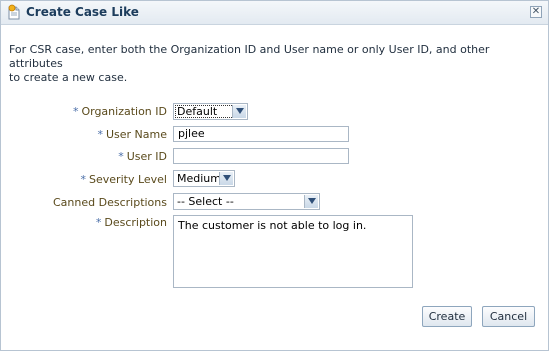 The width and height of the screenshot is (549, 351). What do you see at coordinates (261, 156) in the screenshot?
I see `user-id-input` at bounding box center [261, 156].